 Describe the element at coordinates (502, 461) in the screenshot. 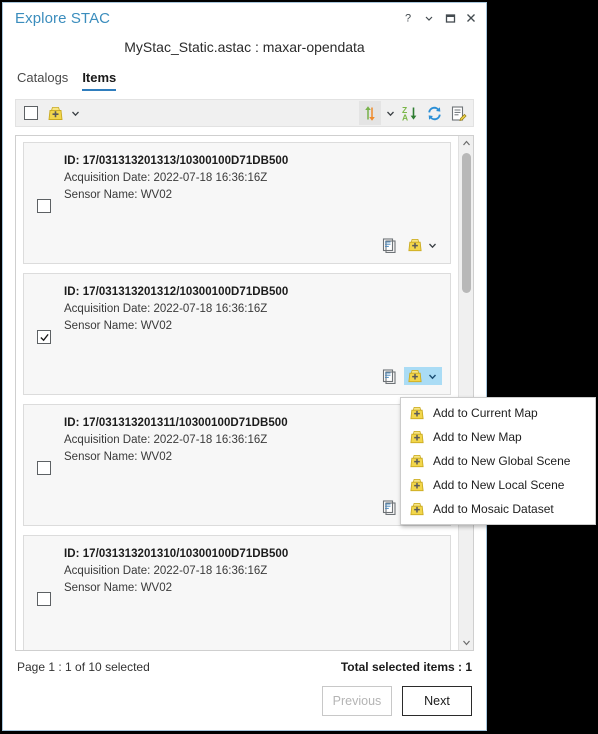

I see `menu-item-label: Add to New Global Scene` at that location.